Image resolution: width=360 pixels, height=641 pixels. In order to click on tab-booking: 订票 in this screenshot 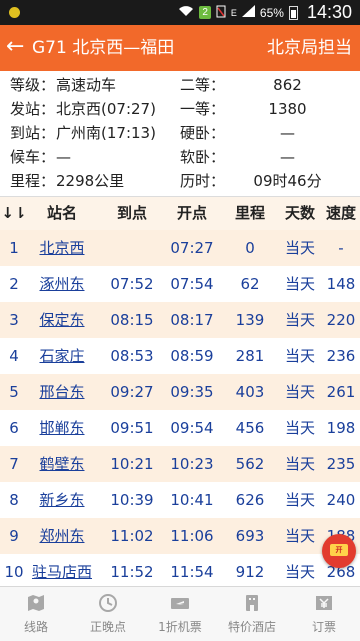, I will do `click(324, 614)`.